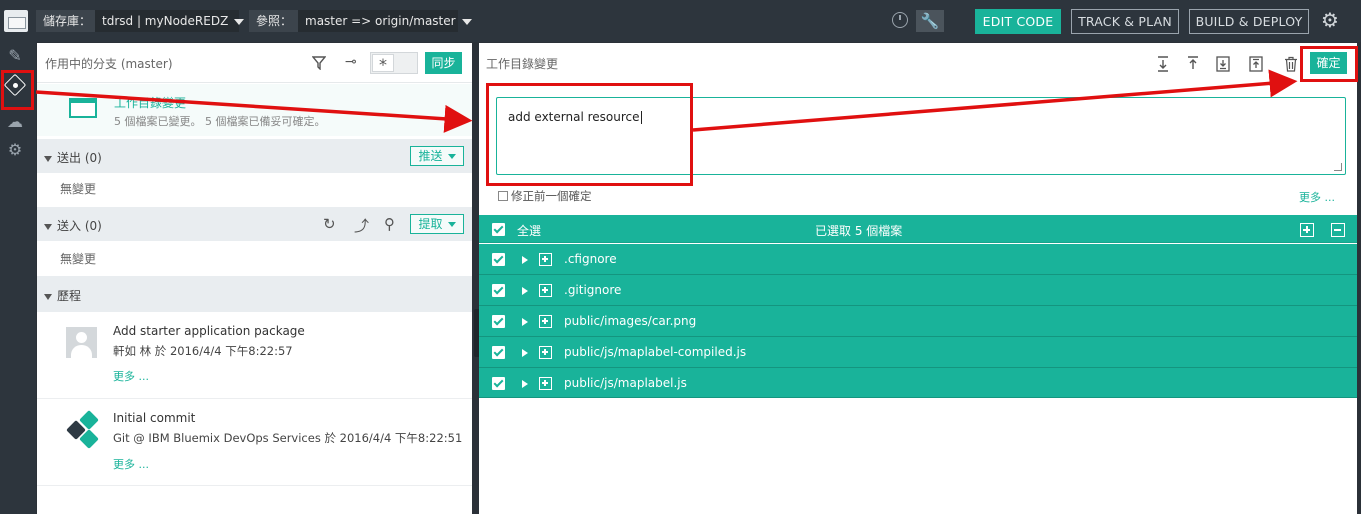 This screenshot has width=1361, height=514. Describe the element at coordinates (498, 229) in the screenshot. I see `select-all-checkbox` at that location.